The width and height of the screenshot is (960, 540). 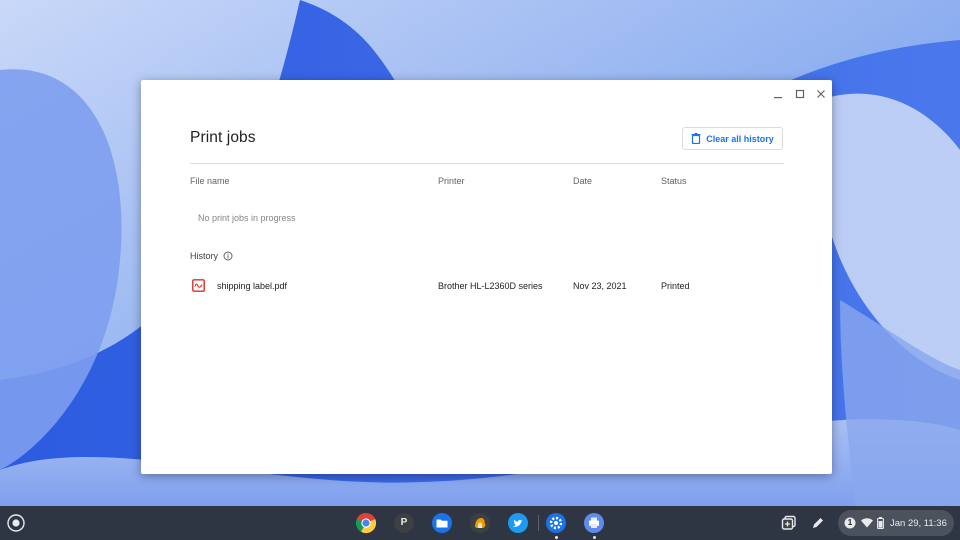 I want to click on print-jobs-running-indicator, so click(x=594, y=537).